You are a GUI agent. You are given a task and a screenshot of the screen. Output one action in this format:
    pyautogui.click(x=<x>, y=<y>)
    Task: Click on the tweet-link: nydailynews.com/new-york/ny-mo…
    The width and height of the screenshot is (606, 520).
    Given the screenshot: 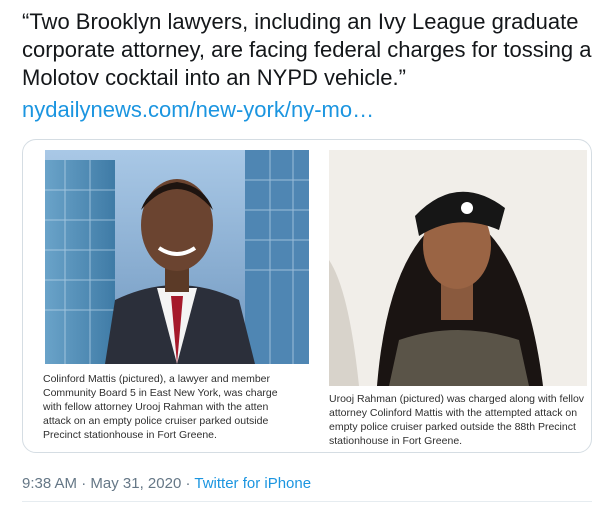 What is the action you would take?
    pyautogui.click(x=198, y=110)
    